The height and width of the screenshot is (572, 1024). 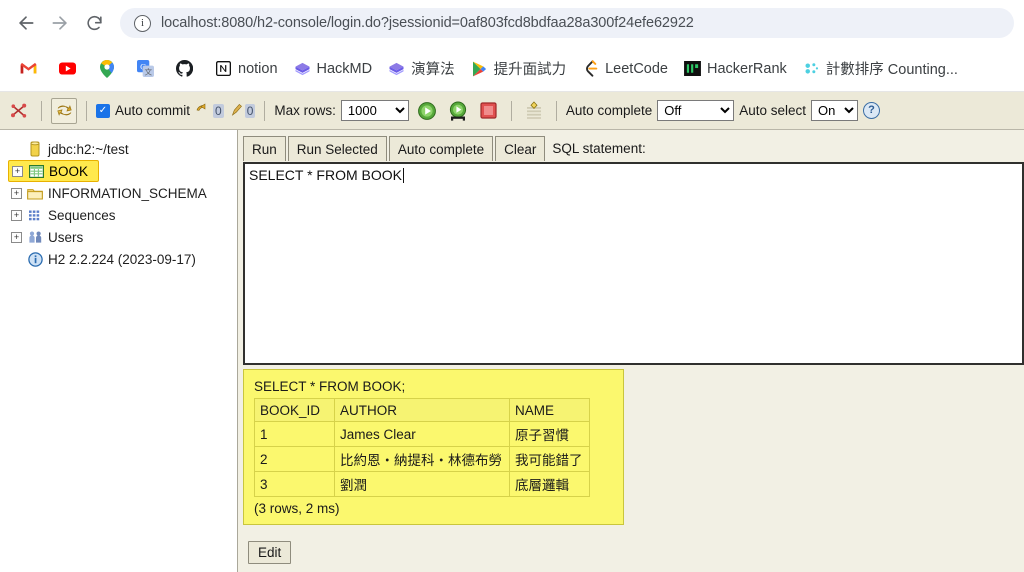 I want to click on table-row: 1 James Clear 原子習慣, so click(x=422, y=434).